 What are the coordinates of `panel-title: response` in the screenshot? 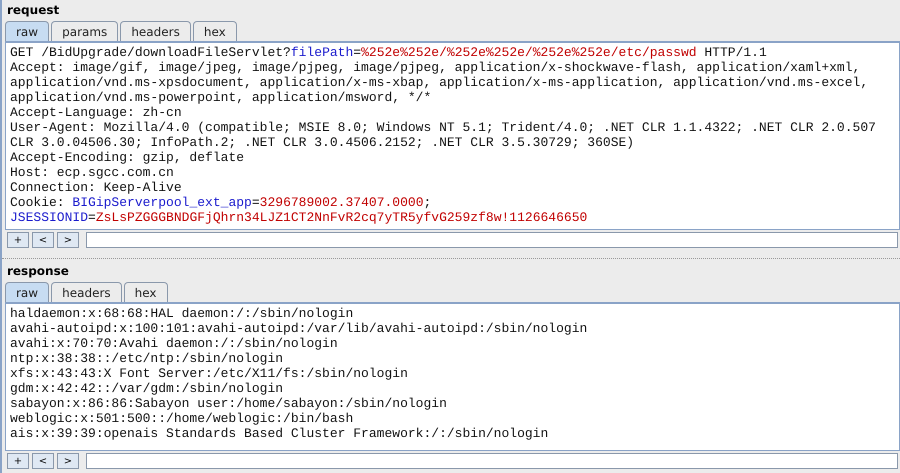 It's located at (38, 271).